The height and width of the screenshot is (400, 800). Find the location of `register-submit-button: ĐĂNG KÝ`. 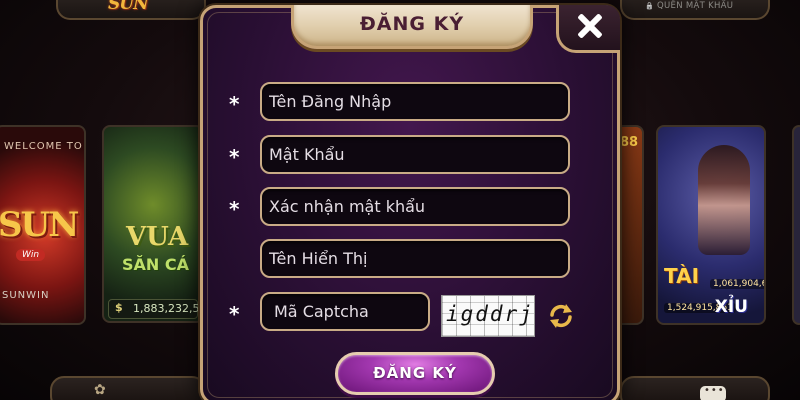

register-submit-button: ĐĂNG KÝ is located at coordinates (415, 373).